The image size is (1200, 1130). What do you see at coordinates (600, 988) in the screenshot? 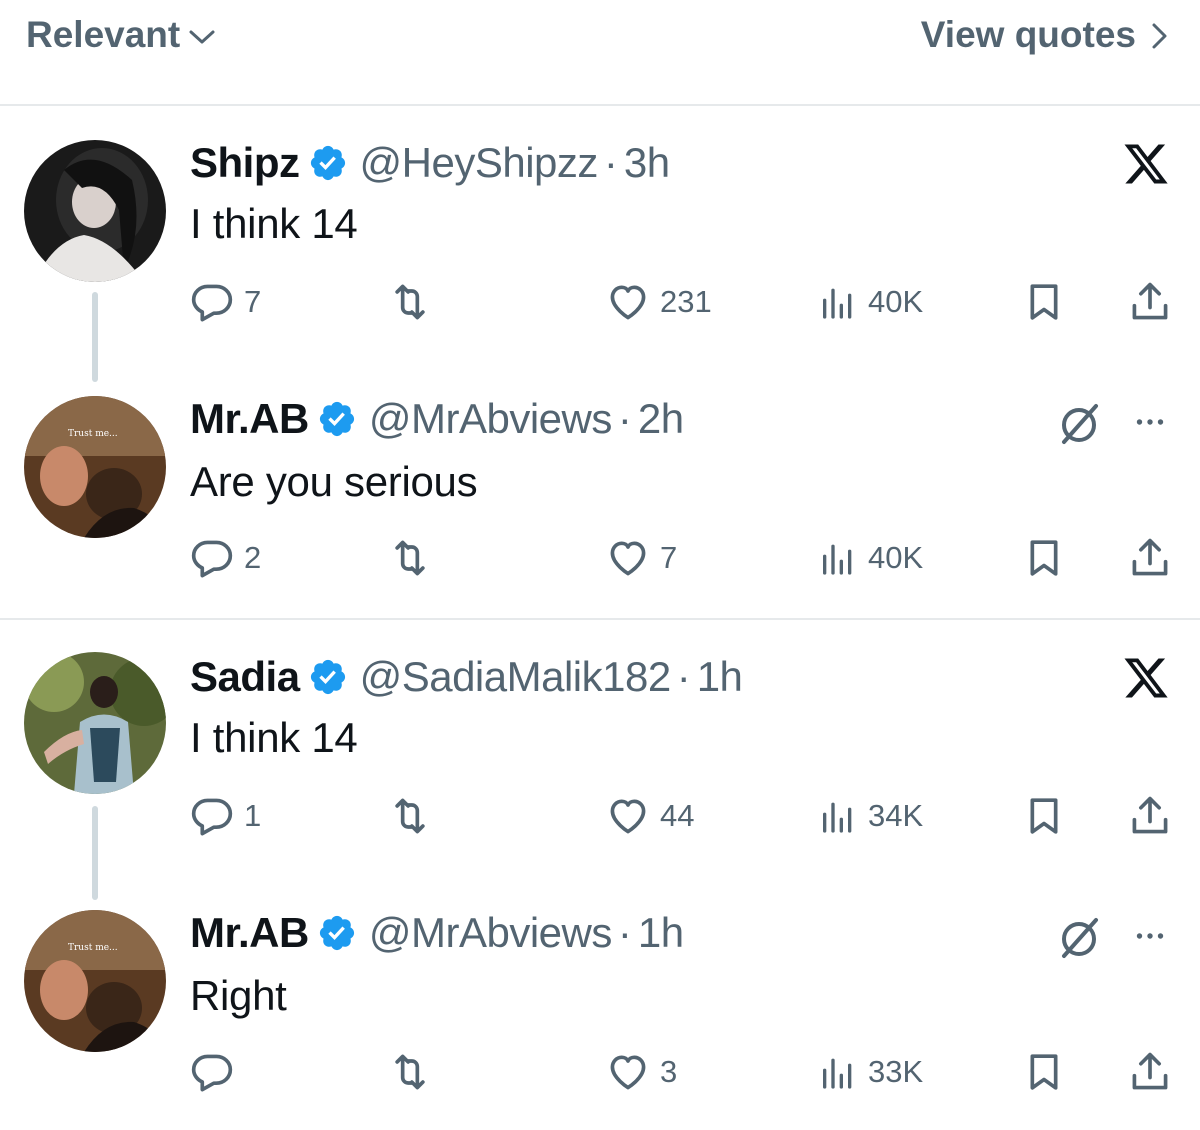
I see `tweet: Mr.AB @MrAbviews · 1h Right 3 33K` at bounding box center [600, 988].